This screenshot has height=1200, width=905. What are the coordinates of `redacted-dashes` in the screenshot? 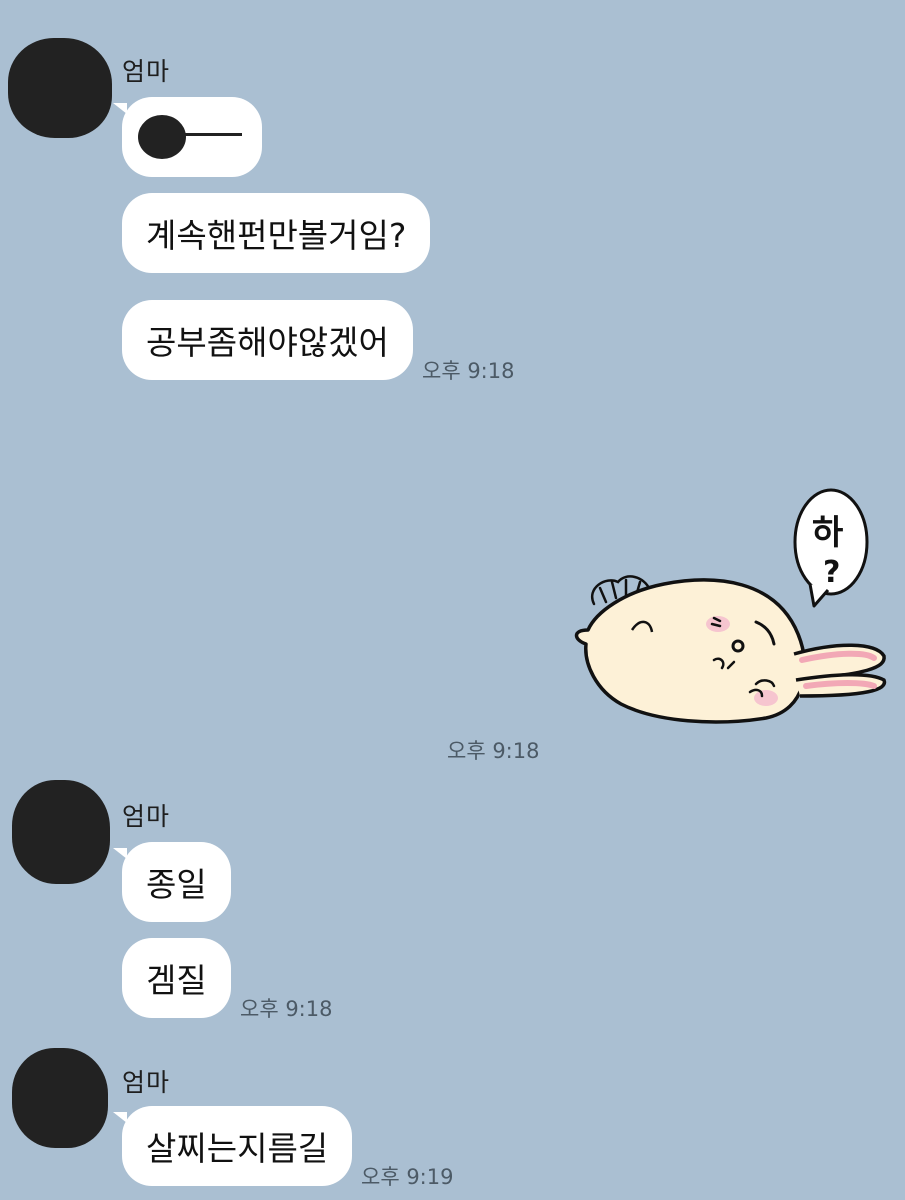 It's located at (213, 134).